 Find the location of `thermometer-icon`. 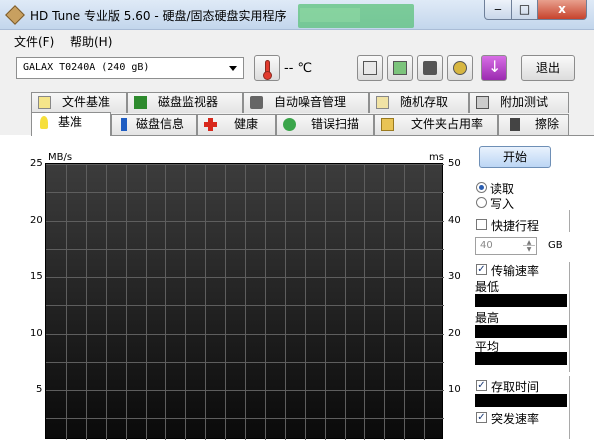

thermometer-icon is located at coordinates (267, 68).